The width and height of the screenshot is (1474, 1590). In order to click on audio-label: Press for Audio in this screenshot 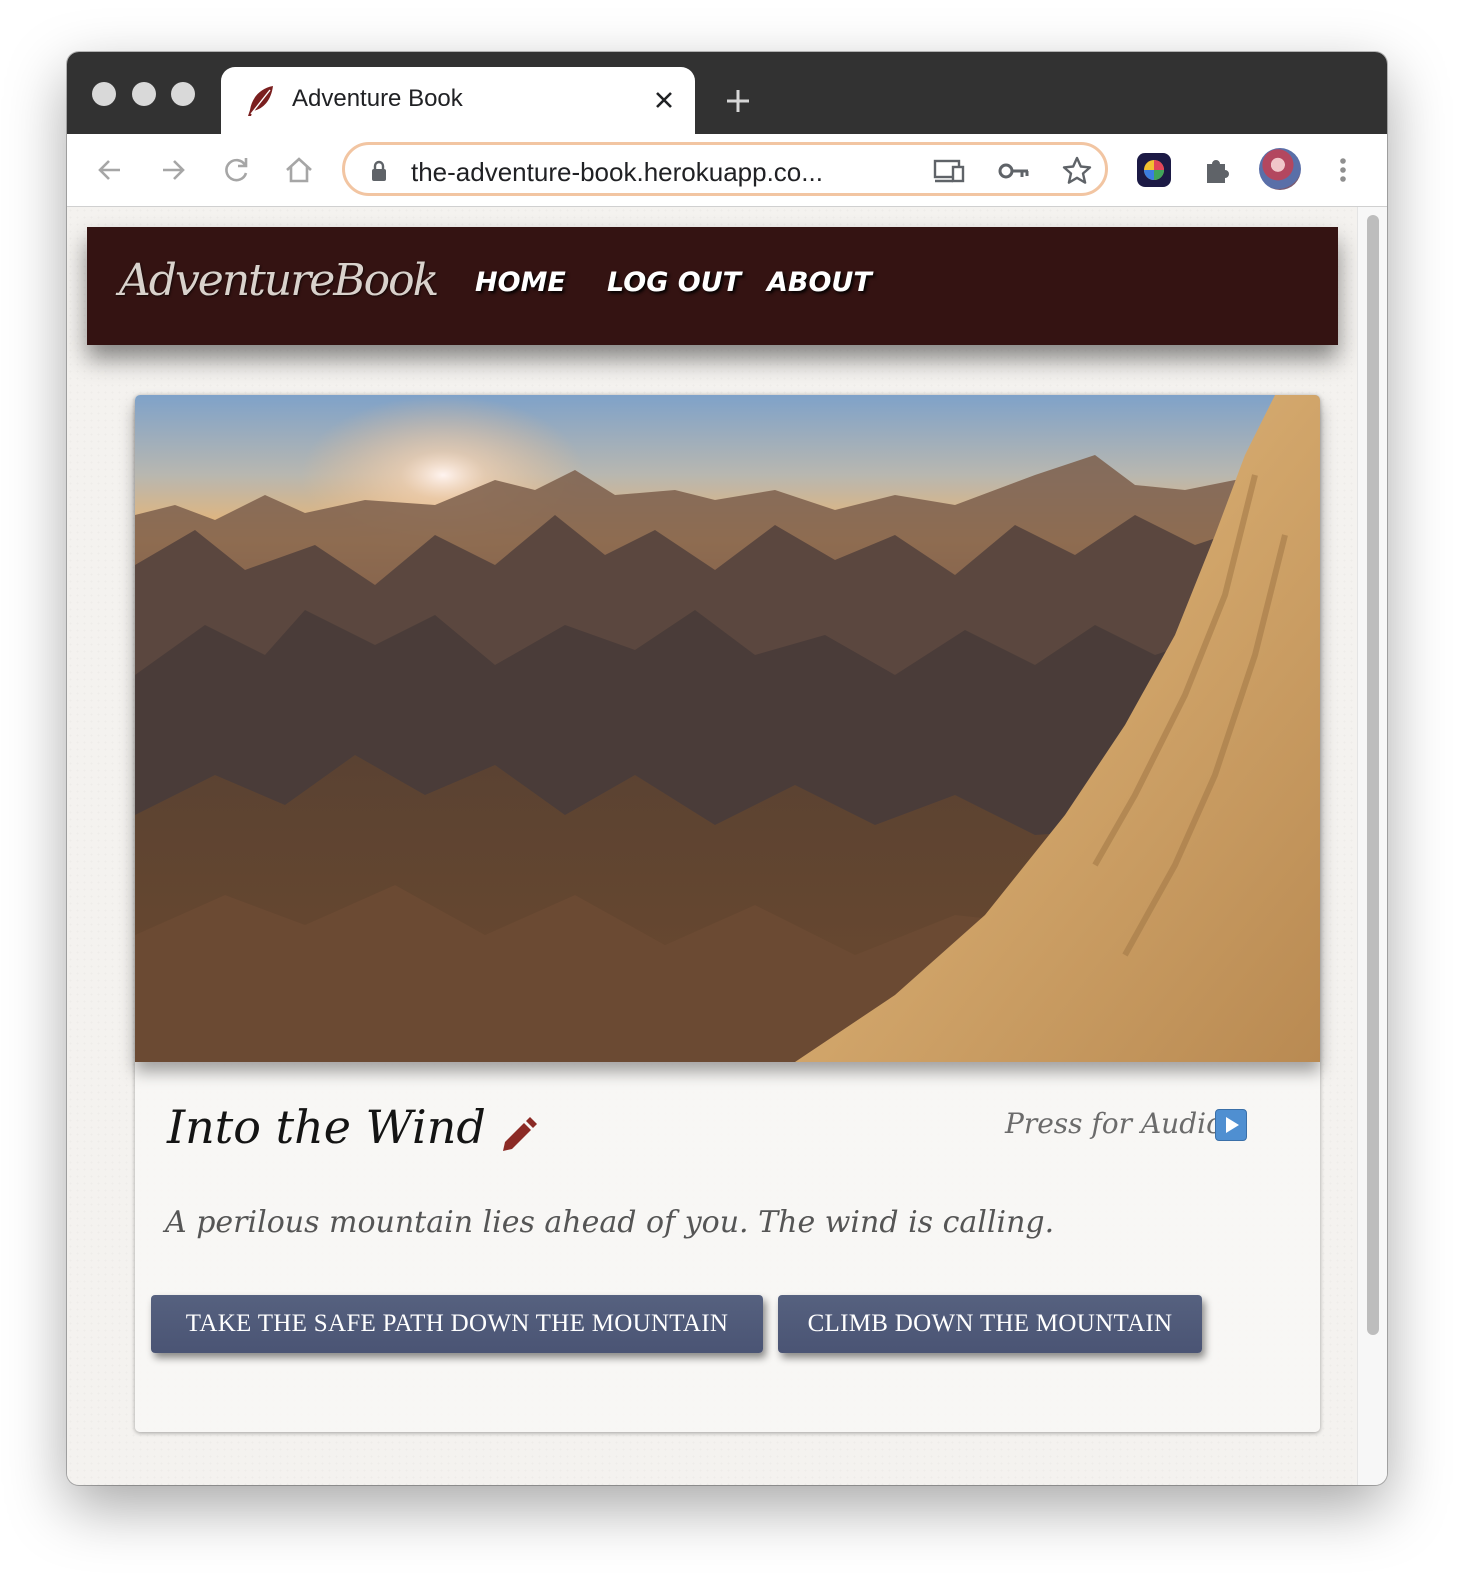, I will do `click(1114, 1123)`.